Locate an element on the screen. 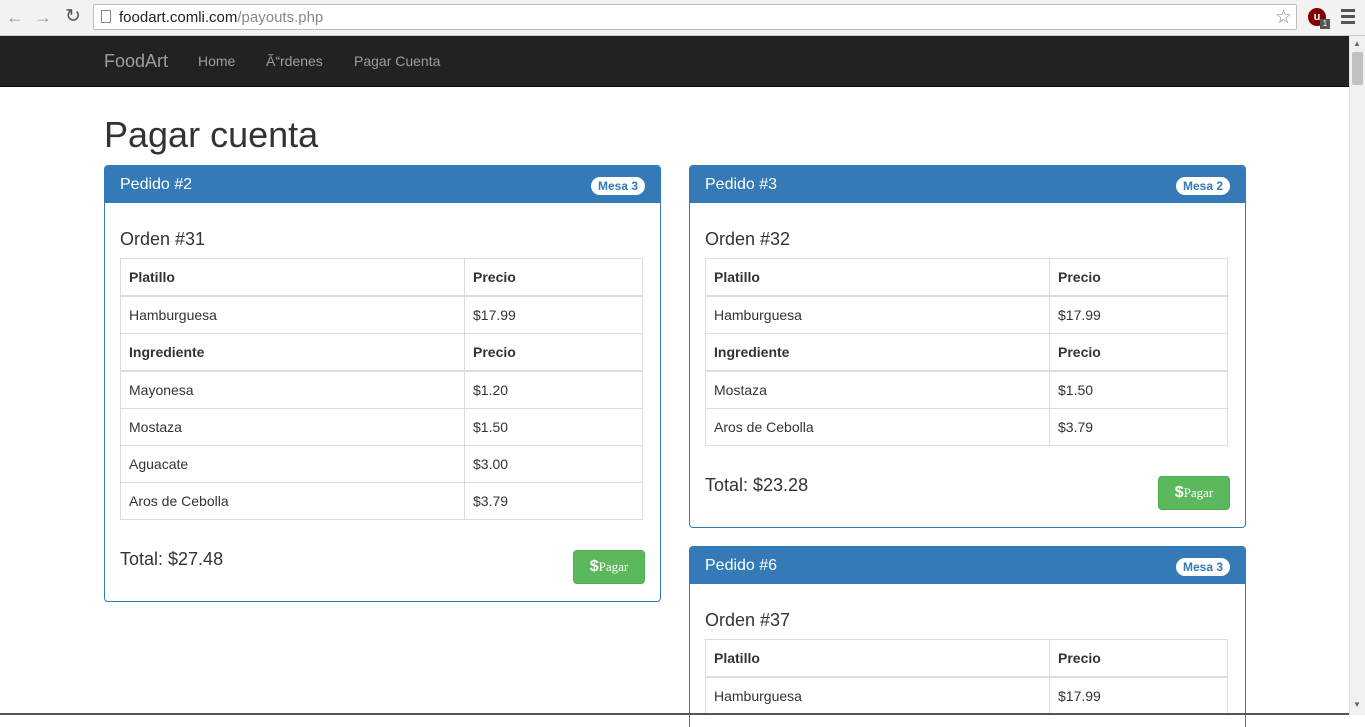  orden-title: Orden #31 is located at coordinates (163, 239).